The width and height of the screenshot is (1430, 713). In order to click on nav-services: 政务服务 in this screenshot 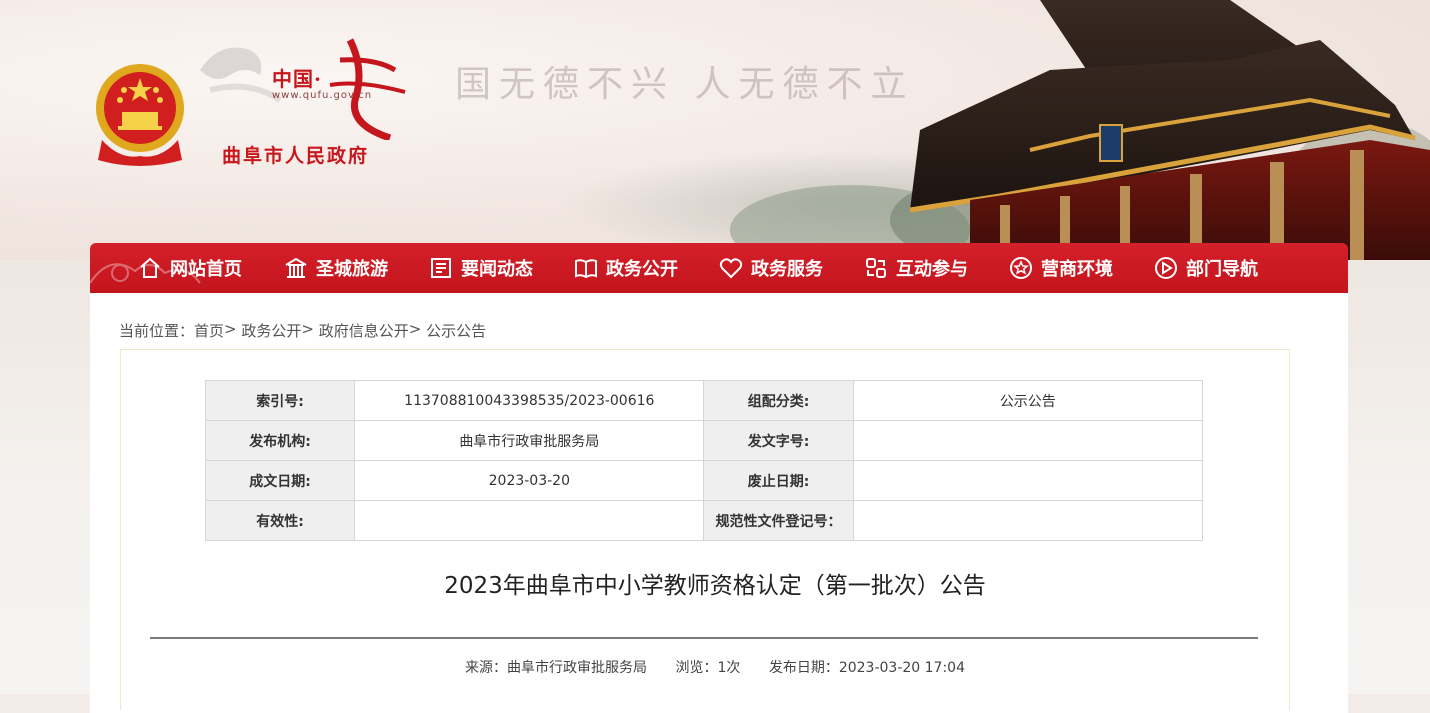, I will do `click(771, 268)`.